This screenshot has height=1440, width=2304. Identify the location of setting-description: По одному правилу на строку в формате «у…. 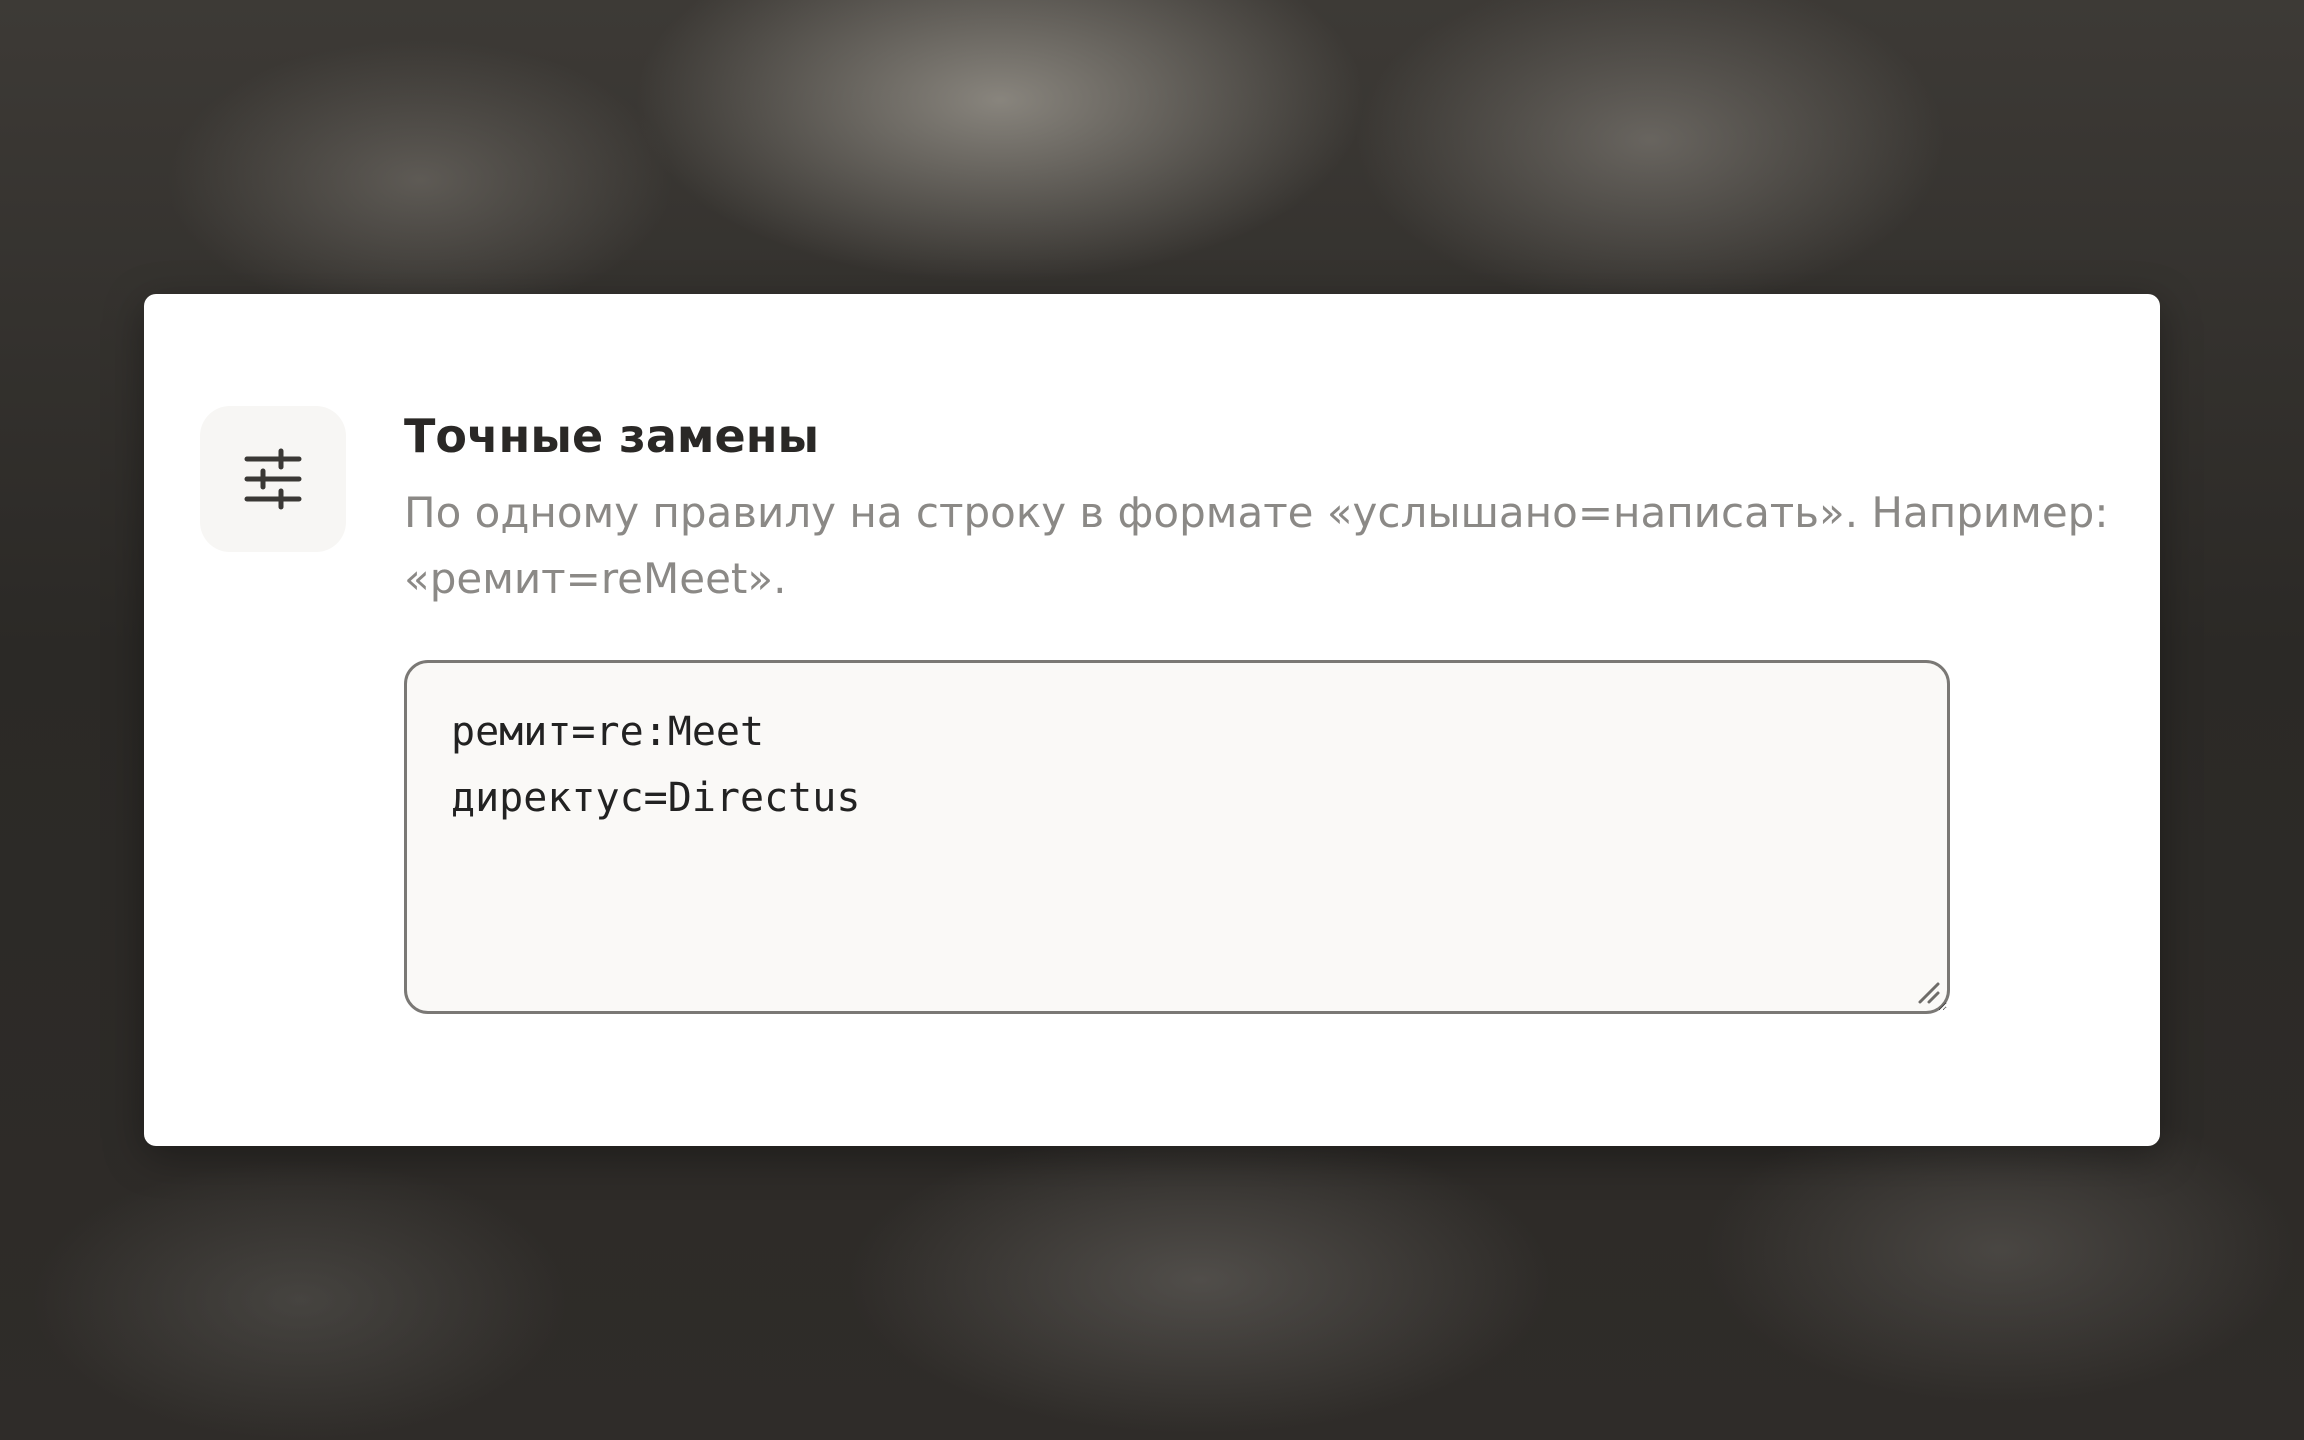
(1256, 545).